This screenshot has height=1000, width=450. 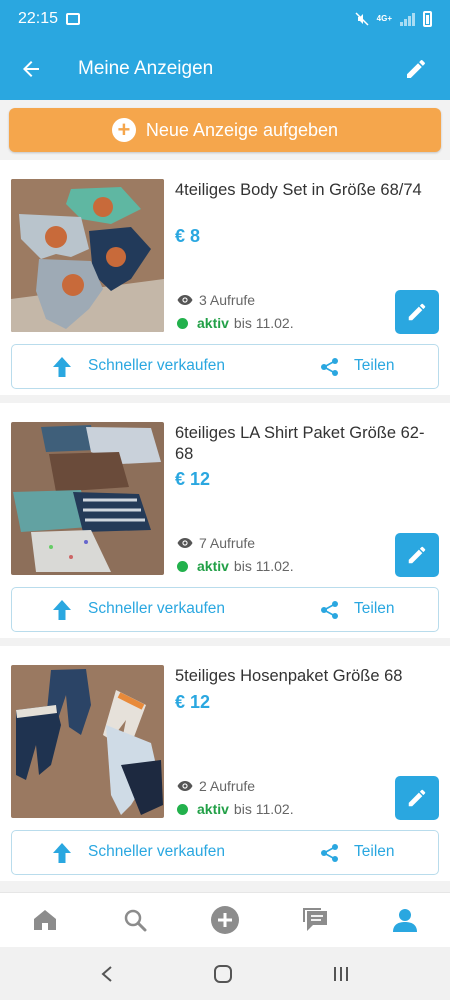 I want to click on status-bar: 22:15 4G+, so click(x=225, y=19).